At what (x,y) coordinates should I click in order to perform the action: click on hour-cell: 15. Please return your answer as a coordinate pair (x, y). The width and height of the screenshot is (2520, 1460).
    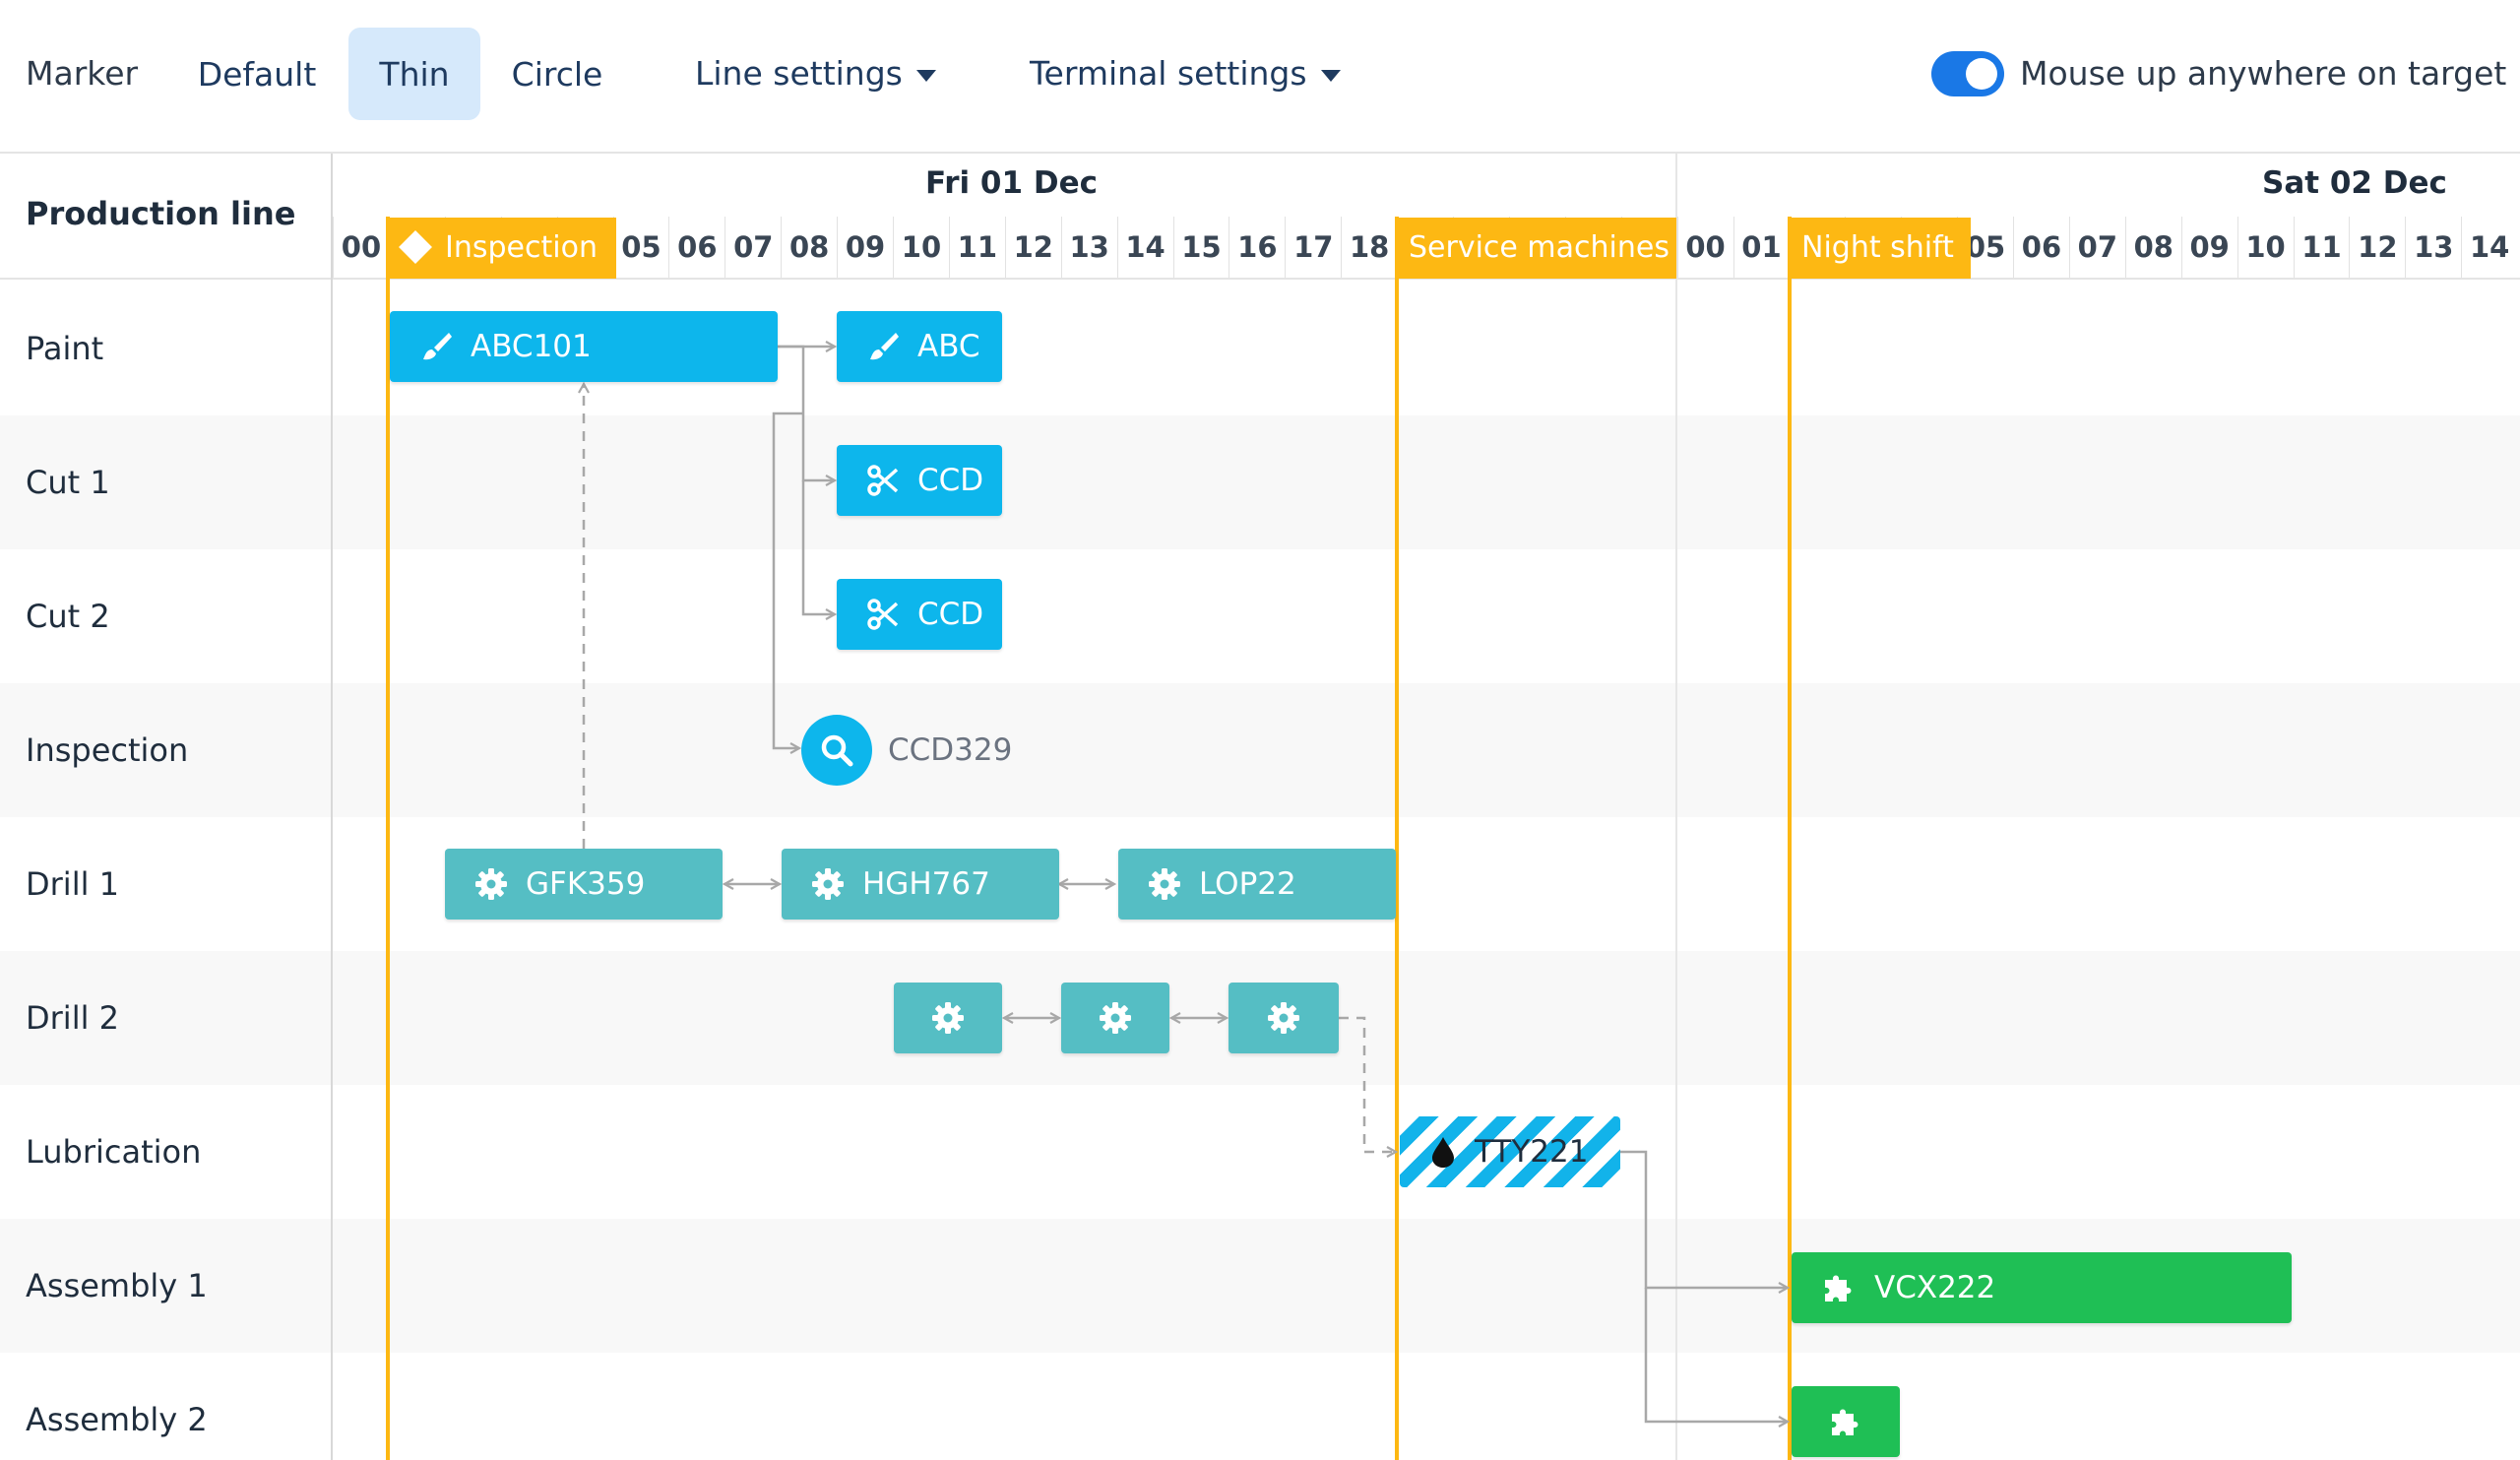
    Looking at the image, I should click on (1200, 247).